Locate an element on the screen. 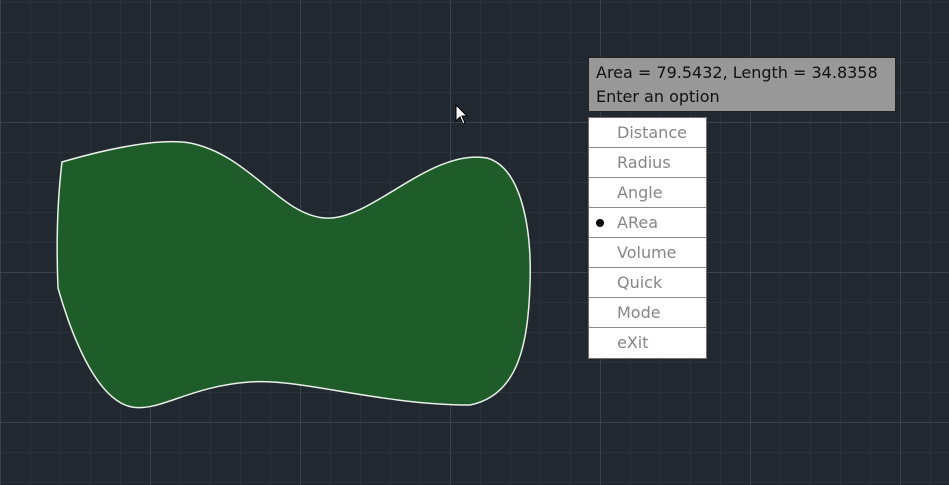 The image size is (949, 485). menu-item-label: Mode is located at coordinates (639, 312).